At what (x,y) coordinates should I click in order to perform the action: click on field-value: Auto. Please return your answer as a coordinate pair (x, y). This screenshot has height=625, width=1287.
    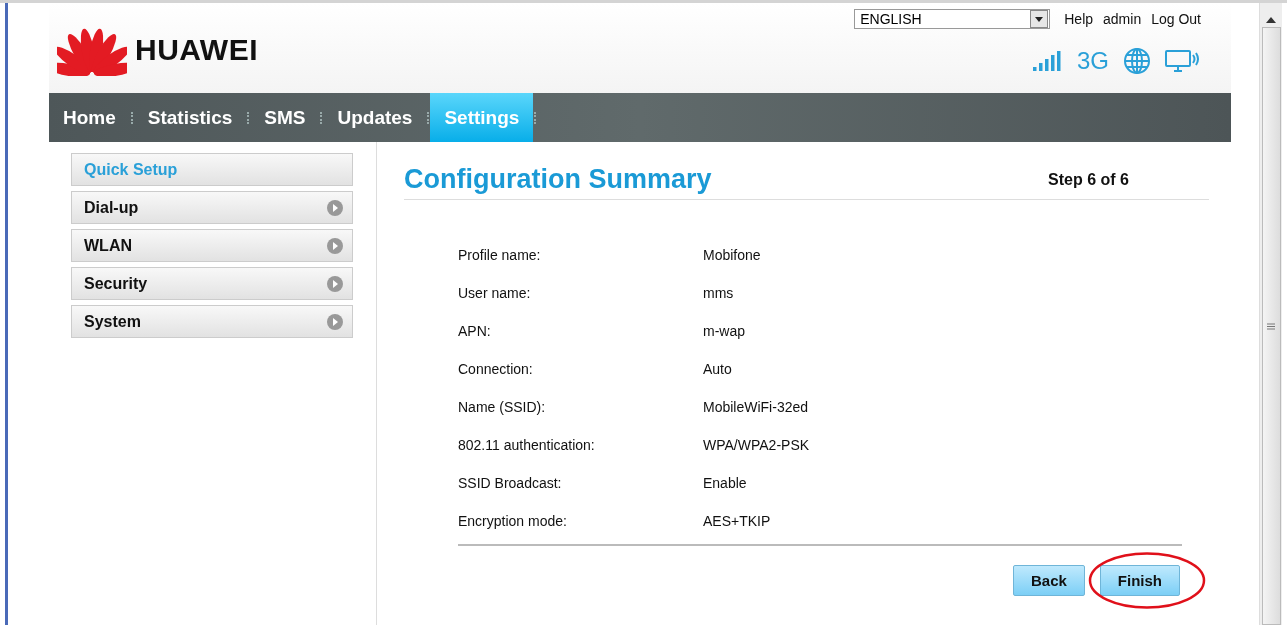
    Looking at the image, I should click on (717, 369).